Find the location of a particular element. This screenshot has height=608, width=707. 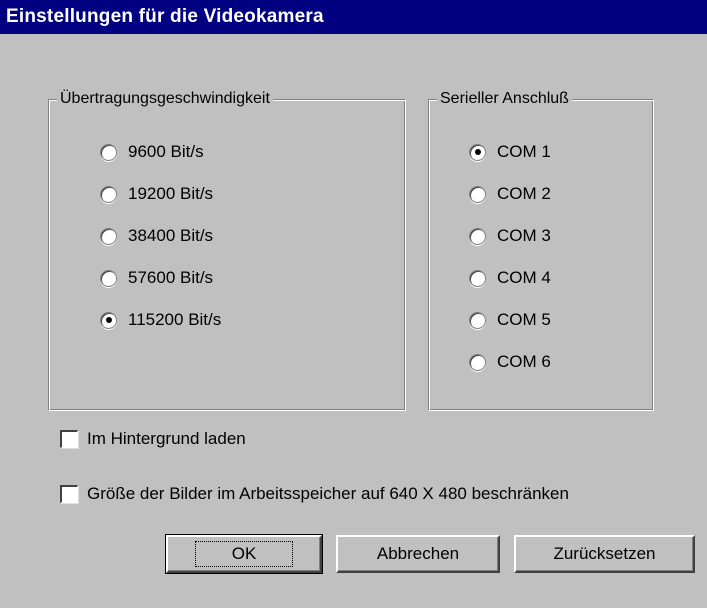

radio-com-5: COM 5 is located at coordinates (510, 320).